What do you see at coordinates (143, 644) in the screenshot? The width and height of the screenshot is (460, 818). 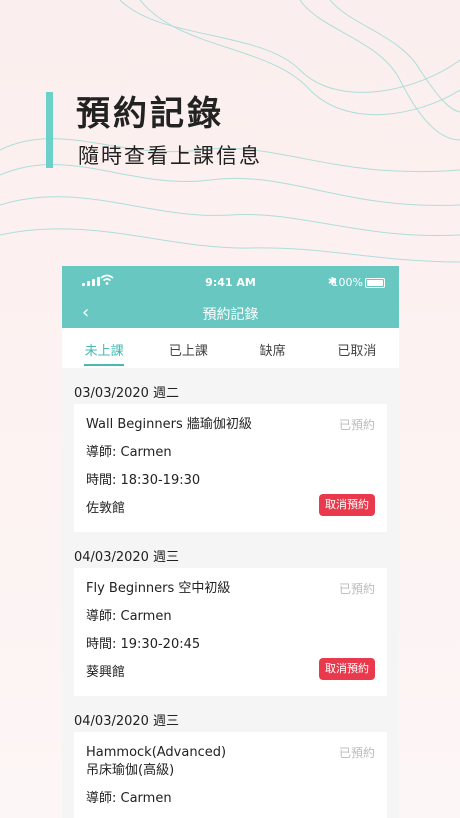 I see `time-text: 時間: 19:30-20:45` at bounding box center [143, 644].